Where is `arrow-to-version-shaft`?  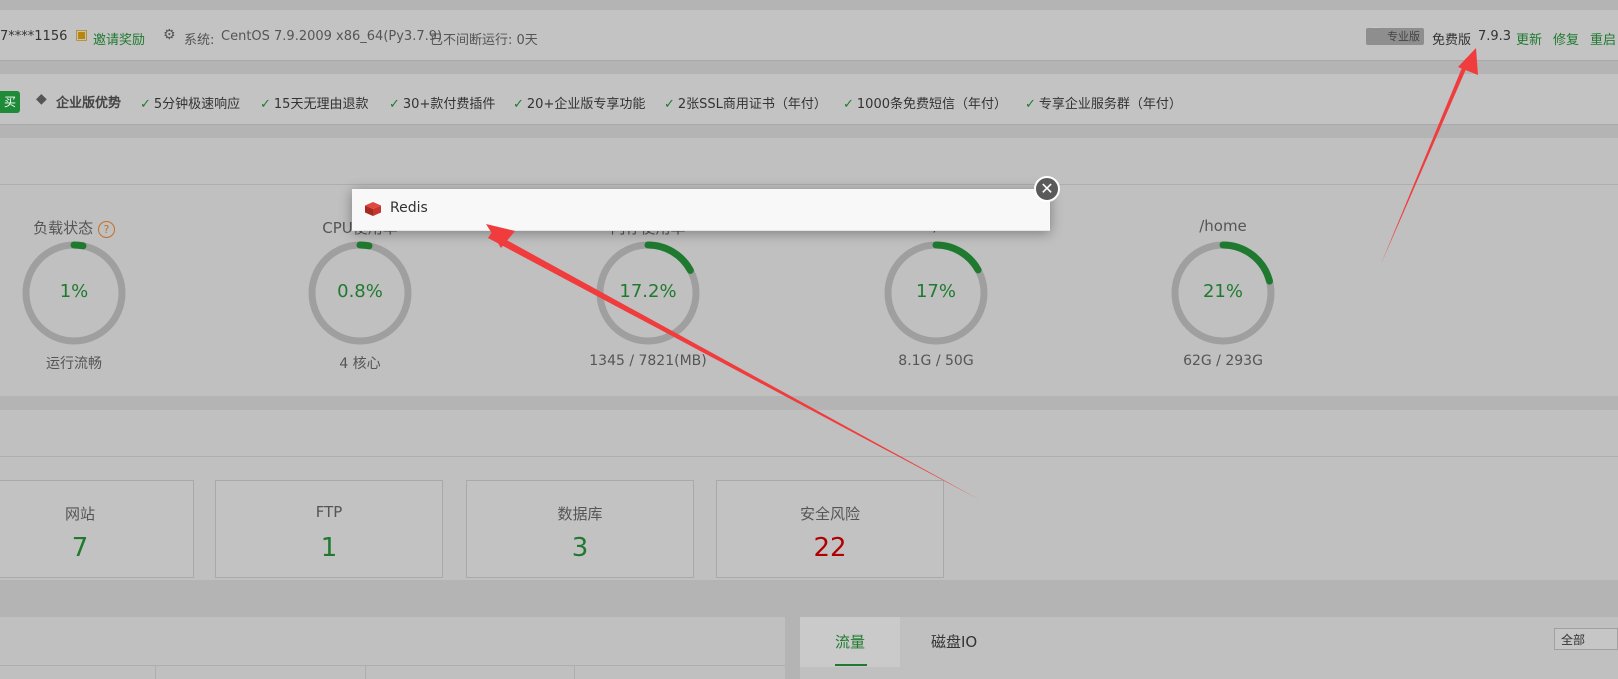
arrow-to-version-shaft is located at coordinates (1425, 161).